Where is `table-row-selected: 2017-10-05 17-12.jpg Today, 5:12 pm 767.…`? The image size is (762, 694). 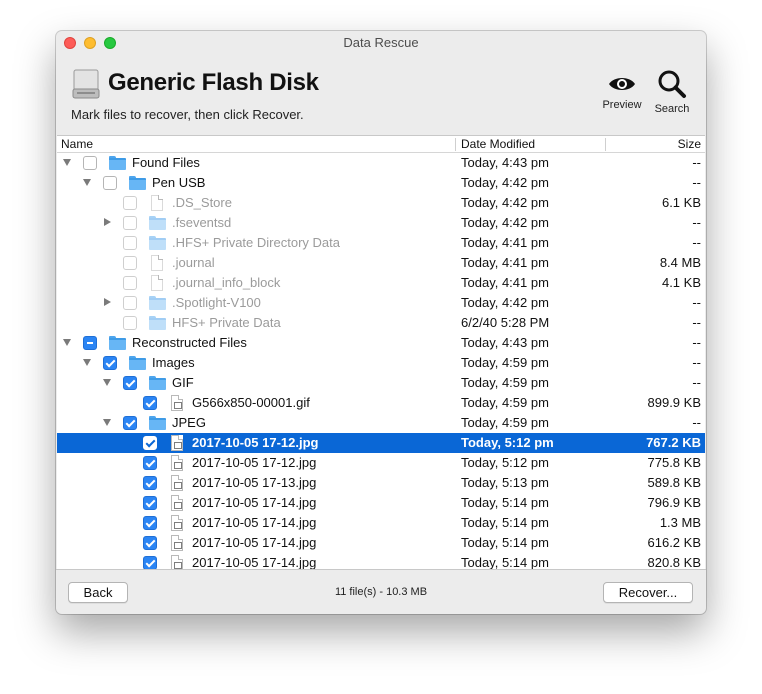
table-row-selected: 2017-10-05 17-12.jpg Today, 5:12 pm 767.… is located at coordinates (381, 443).